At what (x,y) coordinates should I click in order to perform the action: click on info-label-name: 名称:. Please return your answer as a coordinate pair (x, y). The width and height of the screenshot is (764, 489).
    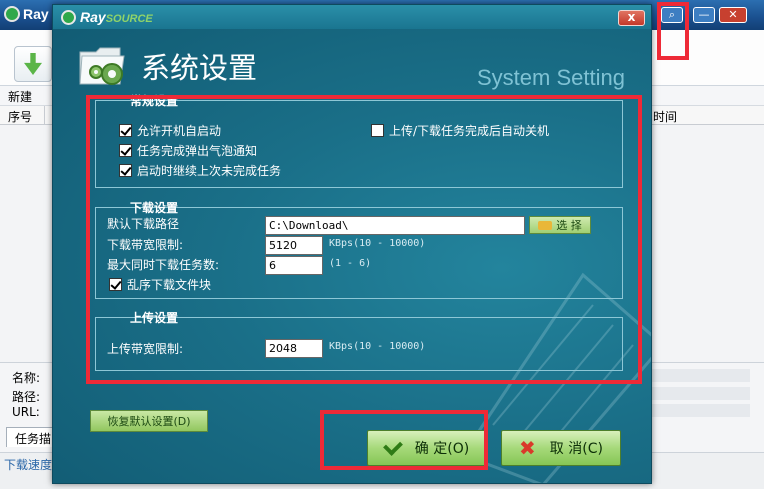
    Looking at the image, I should click on (26, 378).